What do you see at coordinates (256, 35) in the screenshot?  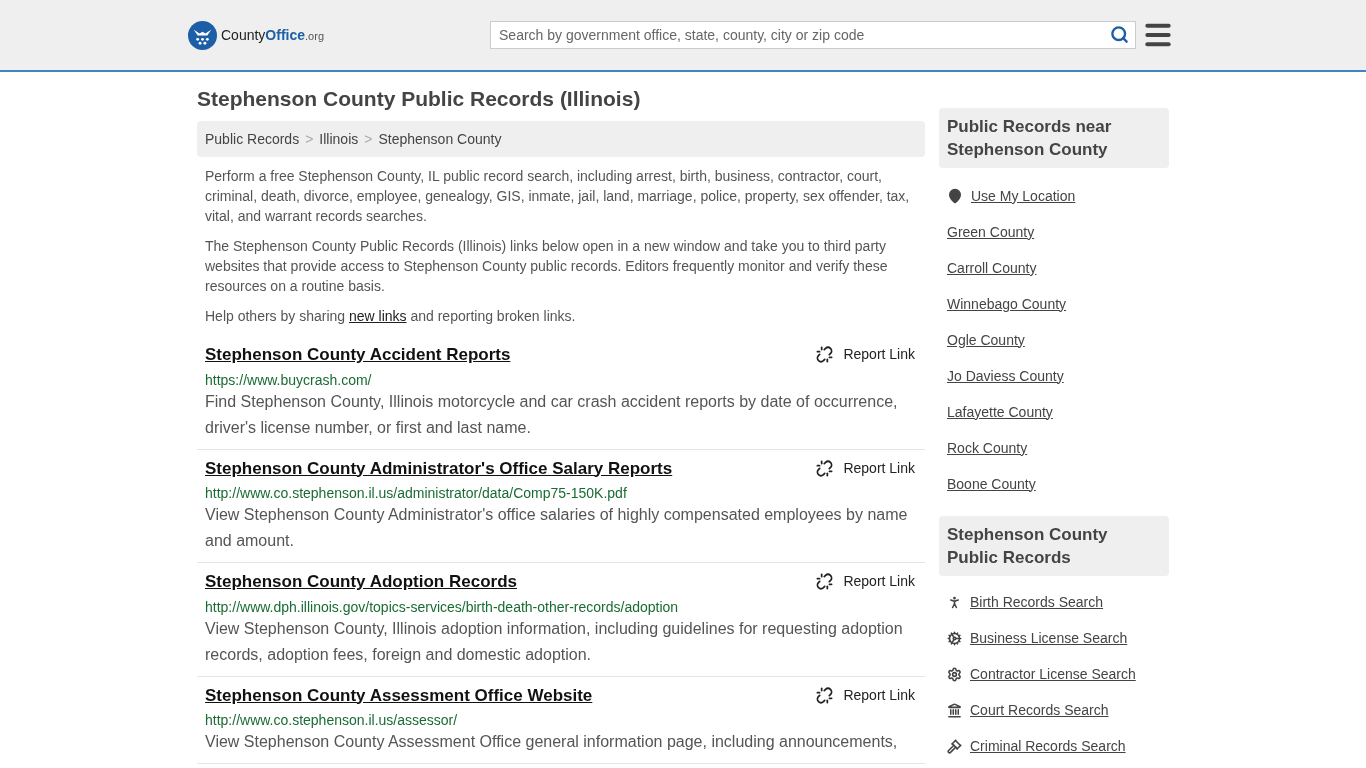 I see `site-logo: CountyOffice.org` at bounding box center [256, 35].